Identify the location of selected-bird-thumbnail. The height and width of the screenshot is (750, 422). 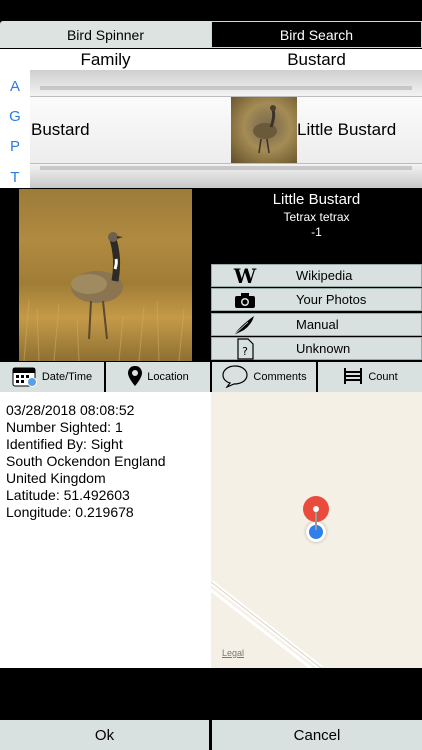
(264, 130).